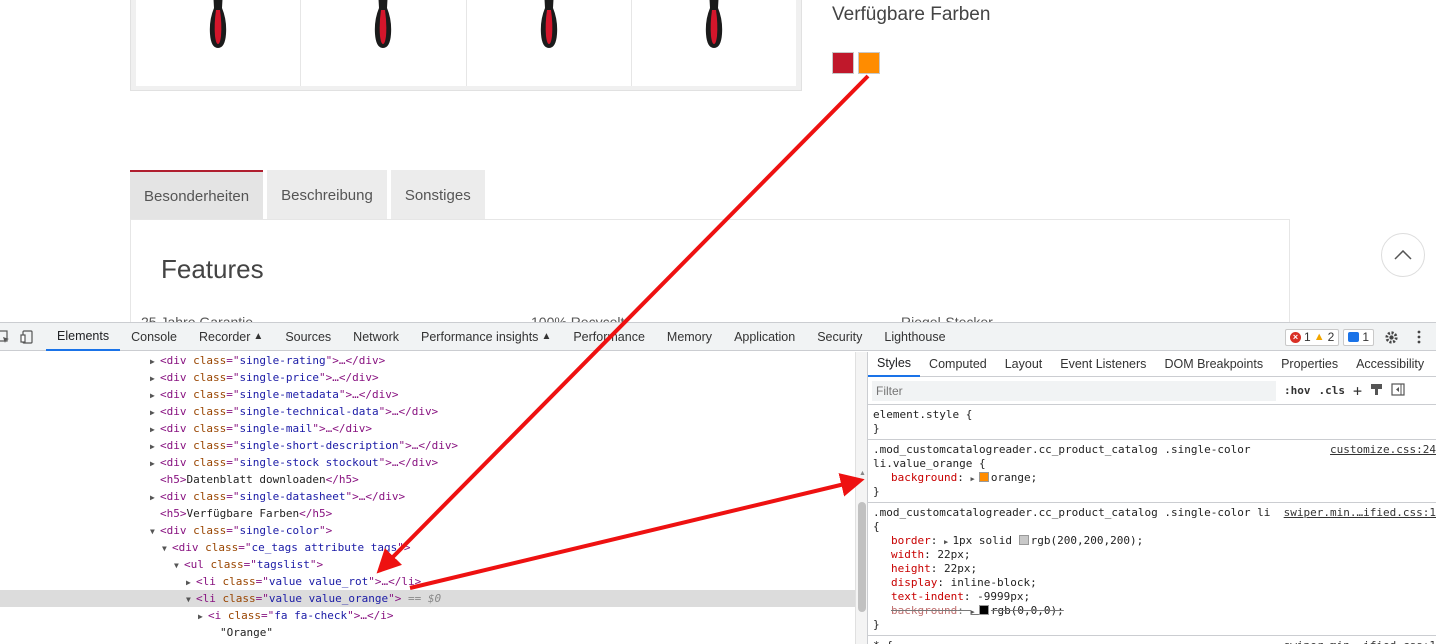 Image resolution: width=1436 pixels, height=644 pixels. I want to click on css-declaration: background: ▶ rgb(0,0,0);, so click(1152, 611).